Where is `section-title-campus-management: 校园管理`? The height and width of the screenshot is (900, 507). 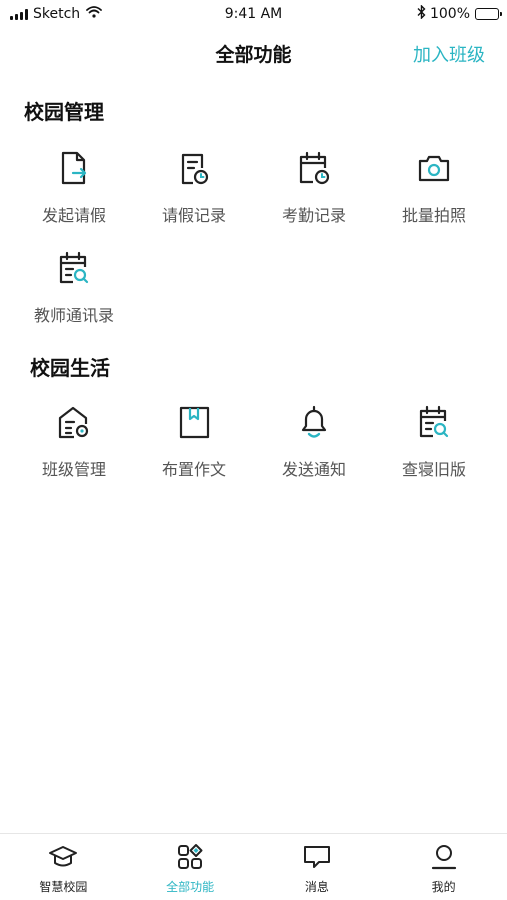 section-title-campus-management: 校园管理 is located at coordinates (64, 112).